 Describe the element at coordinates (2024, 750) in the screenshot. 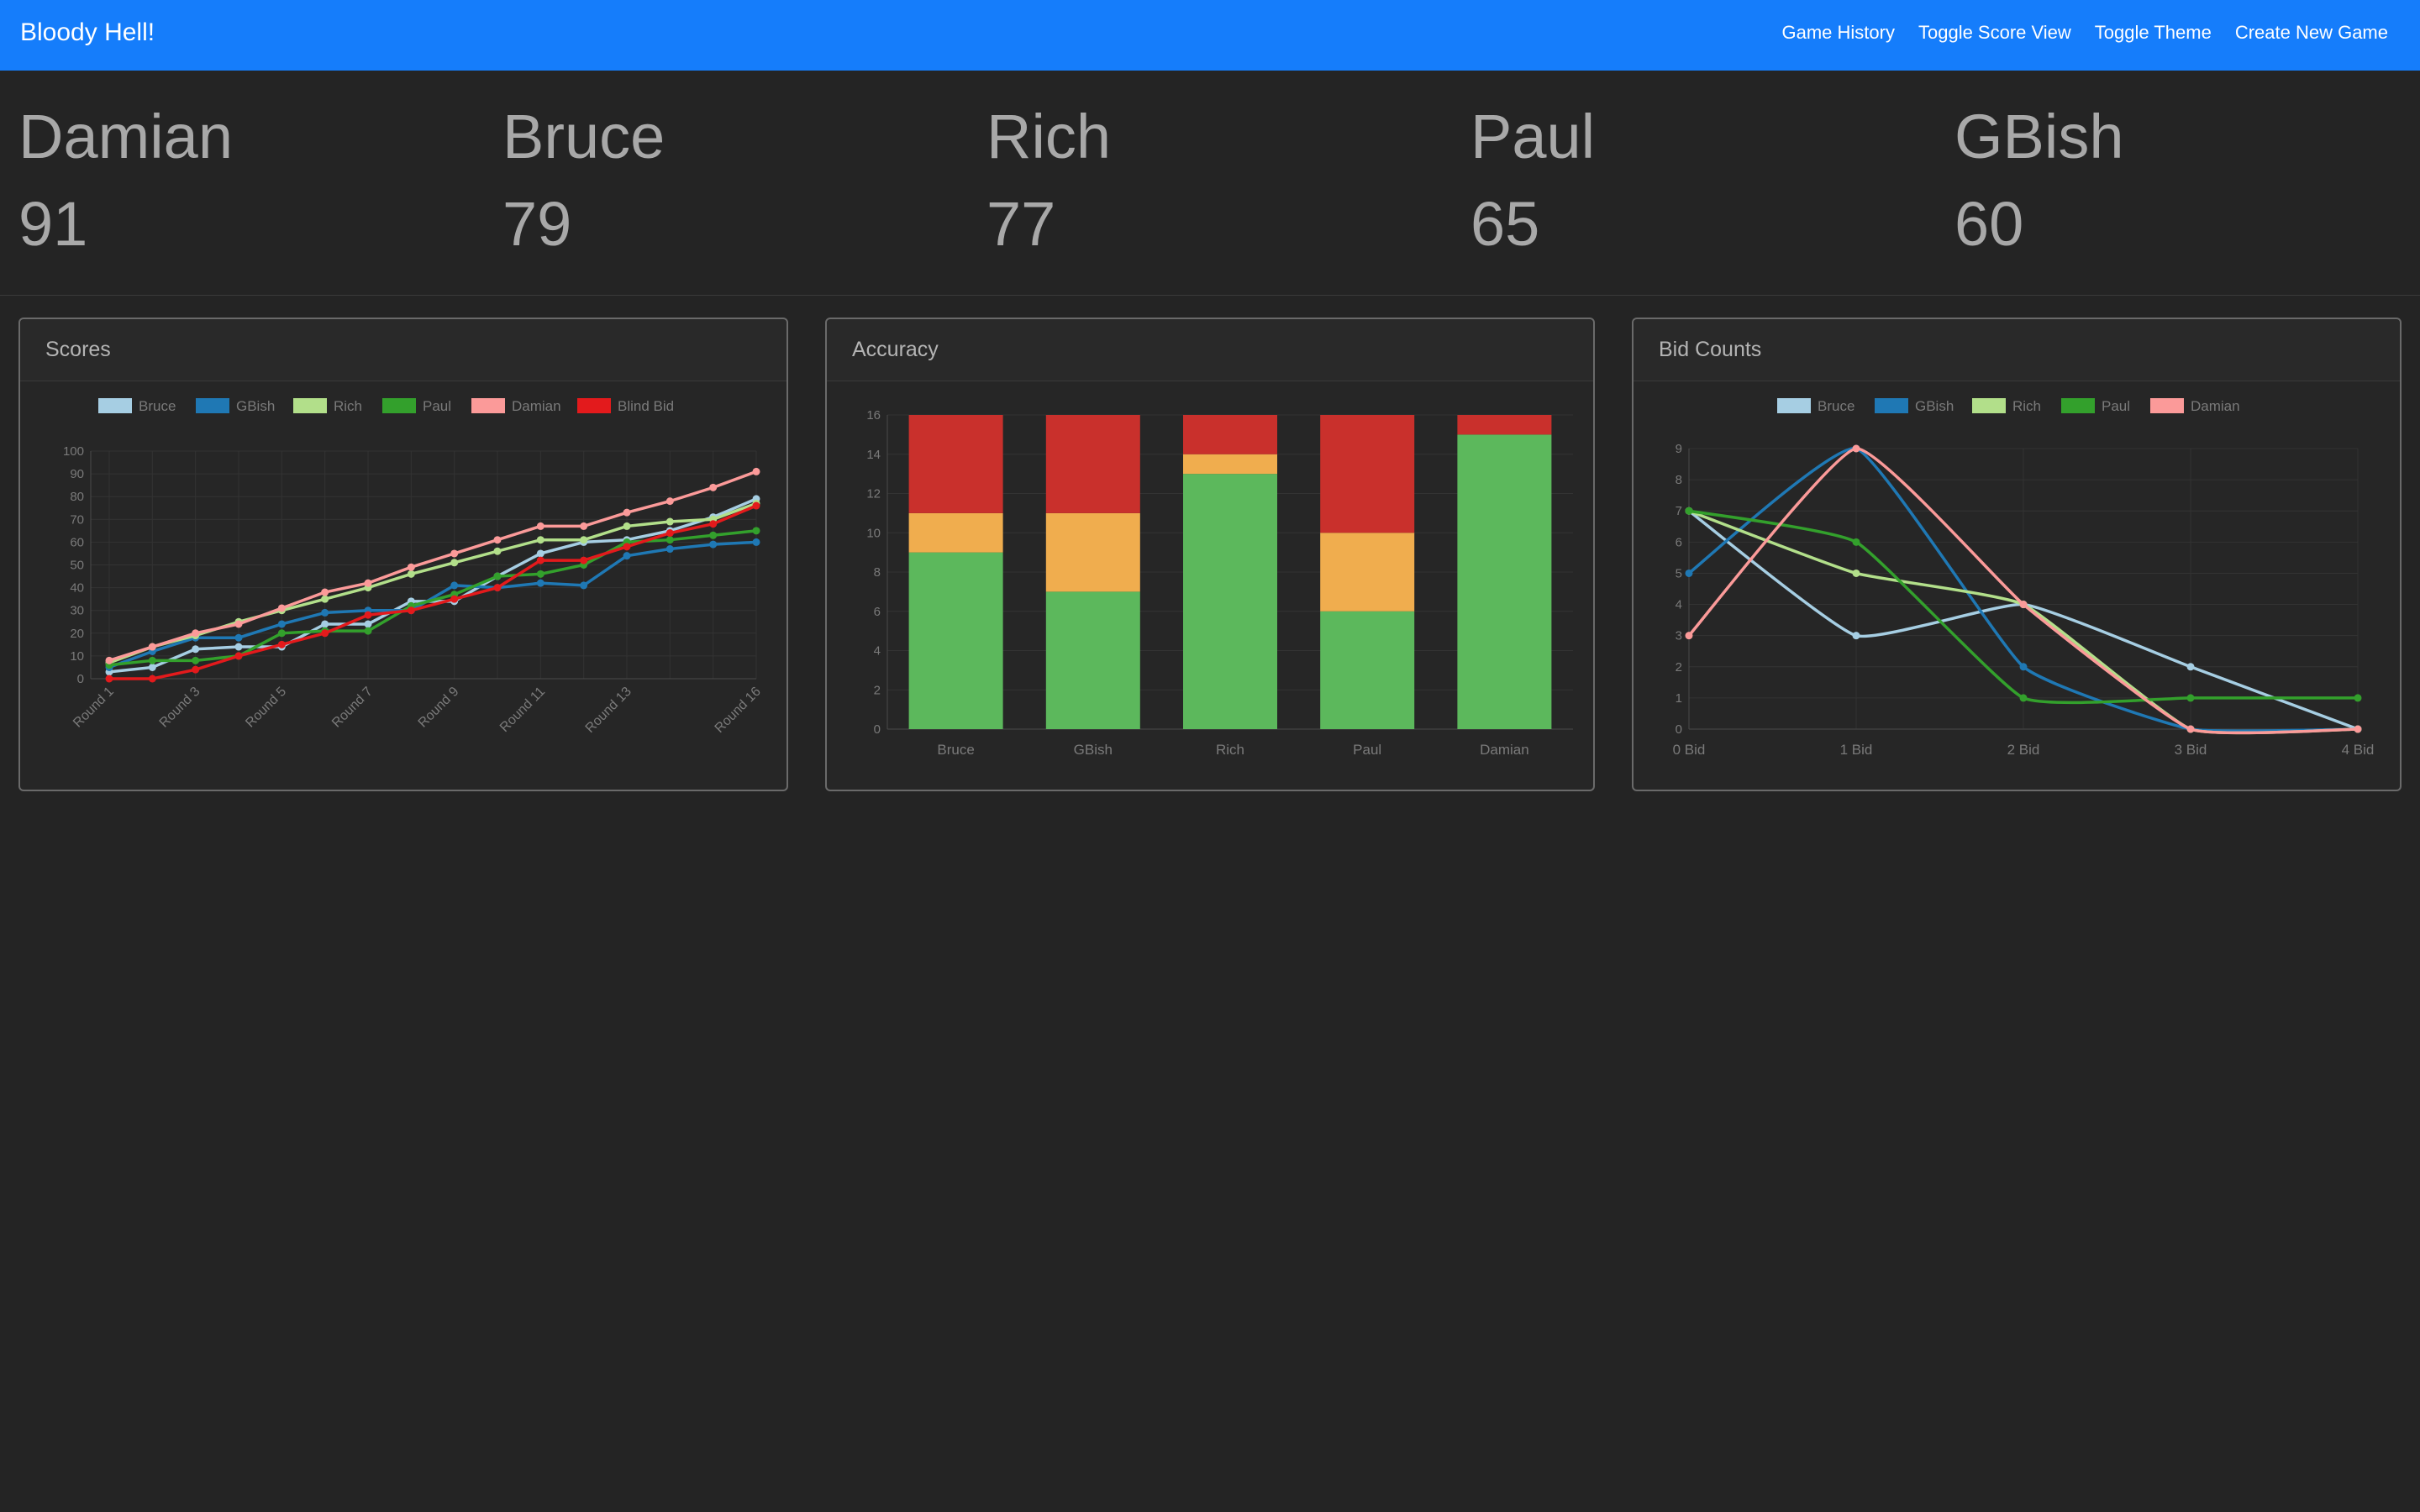

I see `x-tick-label: 2 Bid` at that location.